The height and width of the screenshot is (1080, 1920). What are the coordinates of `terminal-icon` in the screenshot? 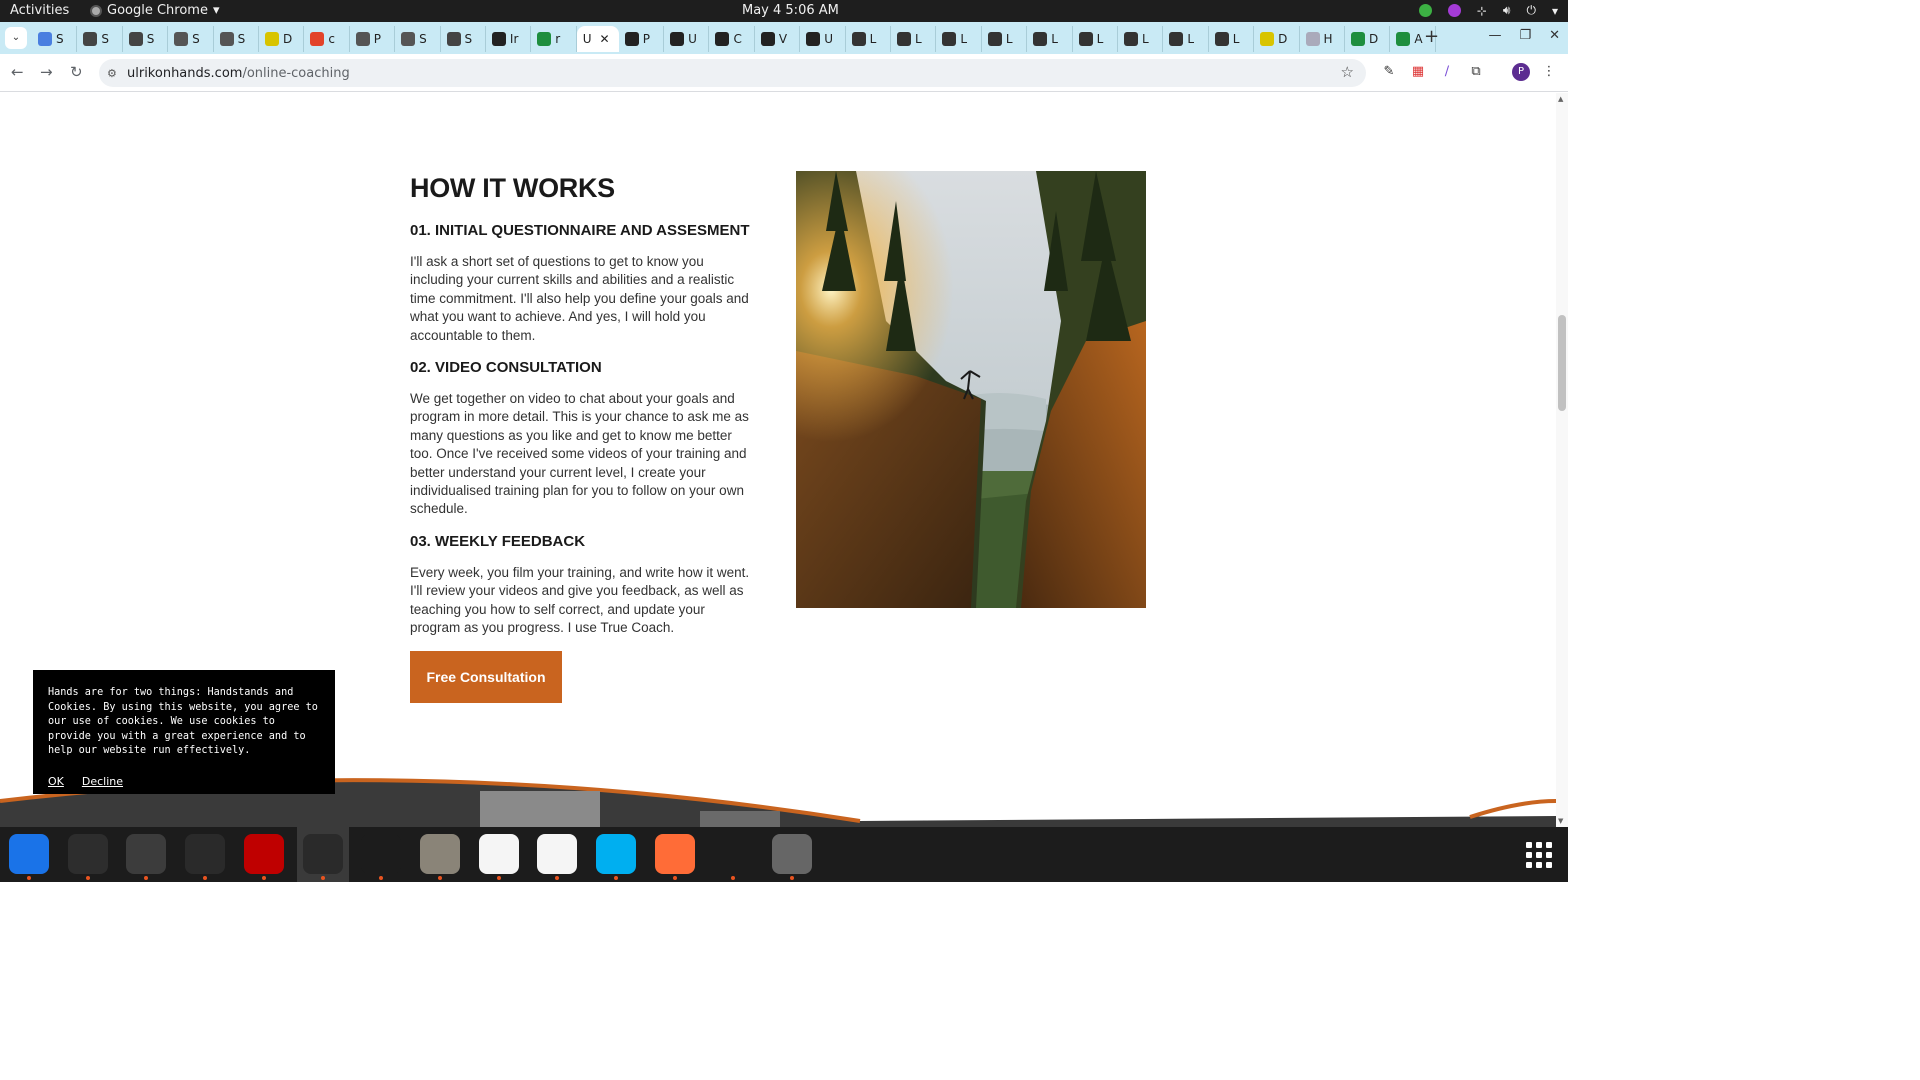 It's located at (87, 857).